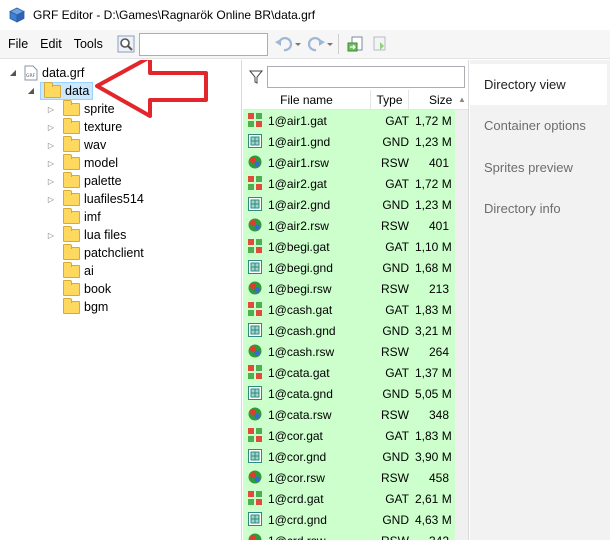 The height and width of the screenshot is (540, 610). What do you see at coordinates (349, 330) in the screenshot?
I see `table-row: 1@cash.gnd GND 3,21 M` at bounding box center [349, 330].